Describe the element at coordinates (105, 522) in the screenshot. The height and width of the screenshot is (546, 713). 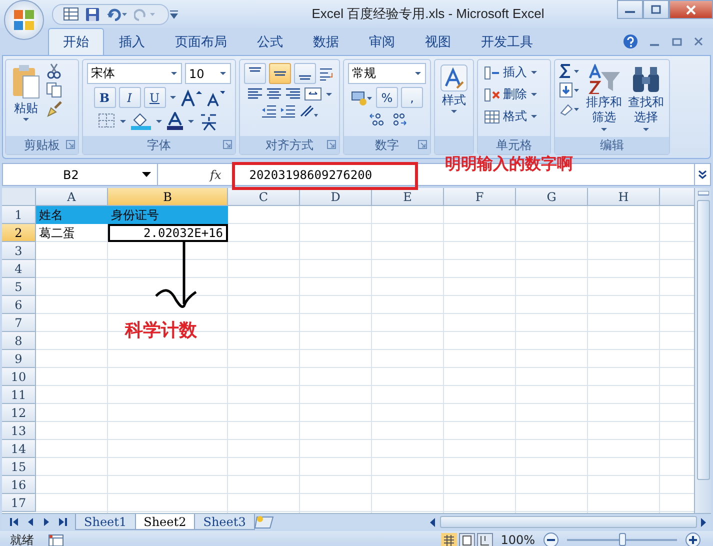
I see `sheet-tab: Sheet1` at that location.